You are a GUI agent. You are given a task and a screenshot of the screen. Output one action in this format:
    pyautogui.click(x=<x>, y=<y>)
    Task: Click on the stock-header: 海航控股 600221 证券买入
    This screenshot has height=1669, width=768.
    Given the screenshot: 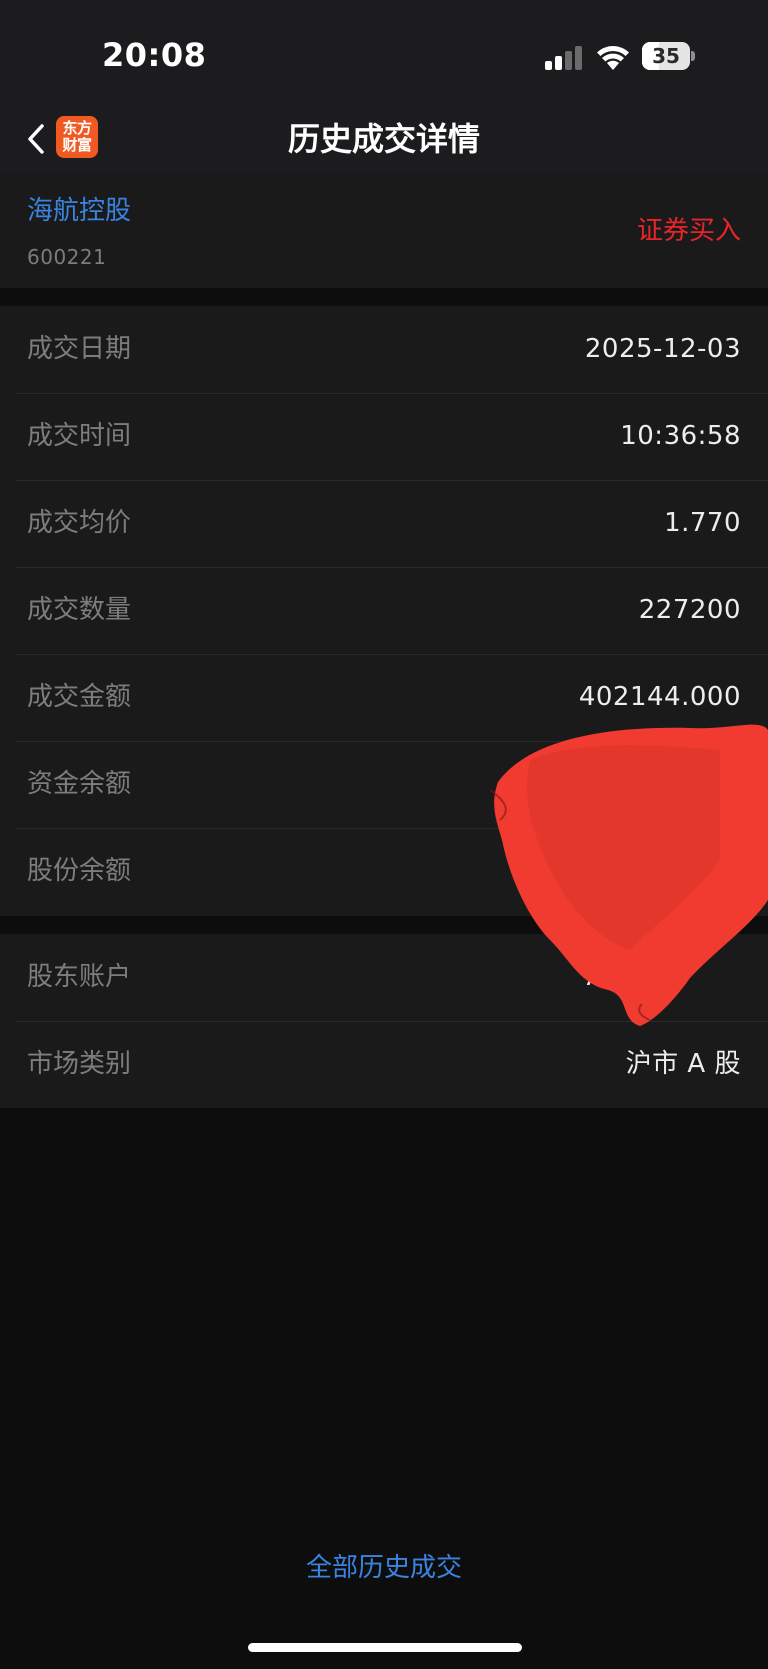 What is the action you would take?
    pyautogui.click(x=384, y=231)
    